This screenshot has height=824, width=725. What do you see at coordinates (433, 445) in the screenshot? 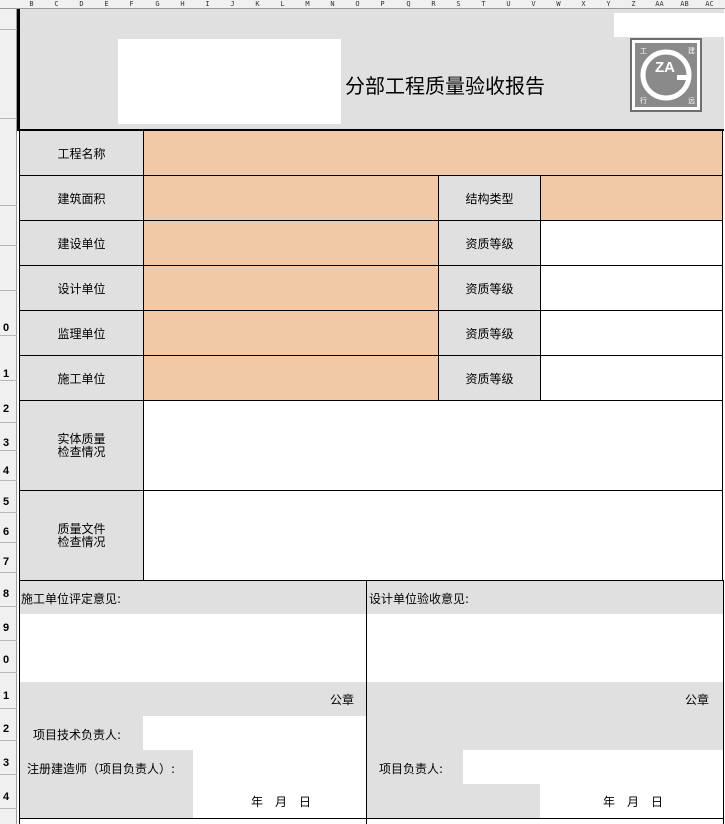
I see `input-physical-quality` at bounding box center [433, 445].